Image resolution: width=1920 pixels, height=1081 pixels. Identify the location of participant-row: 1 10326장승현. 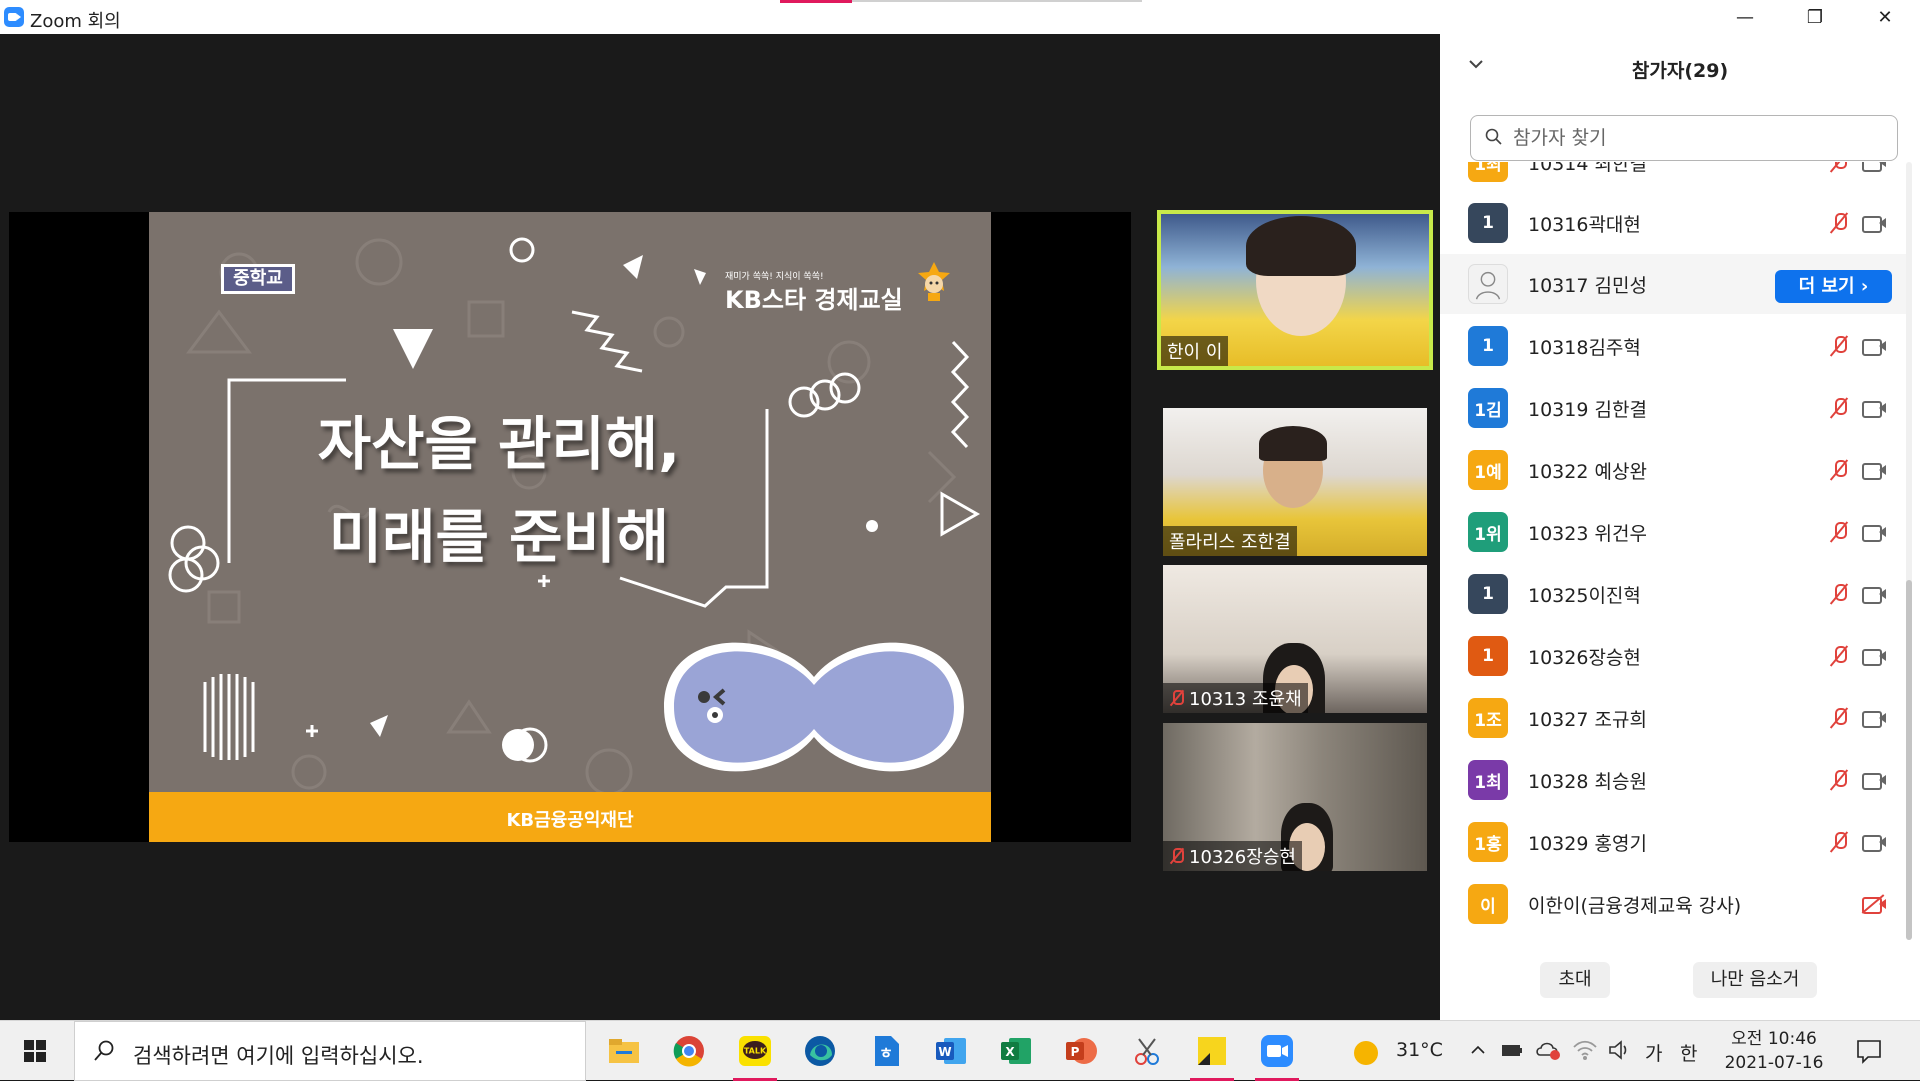
(1675, 656).